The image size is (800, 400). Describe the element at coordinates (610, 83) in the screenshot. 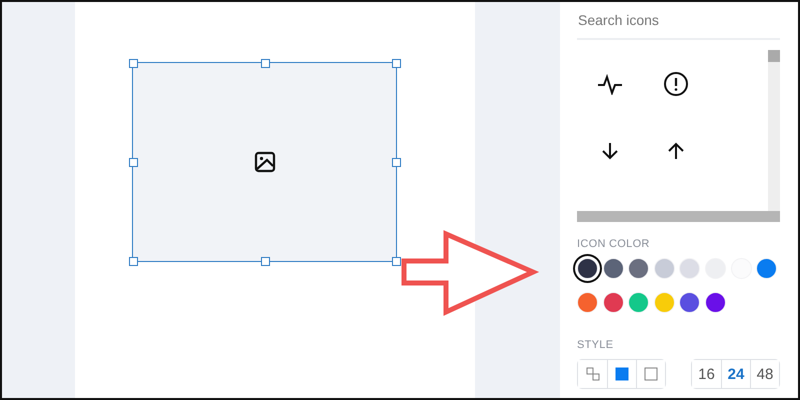

I see `pulse-icon` at that location.